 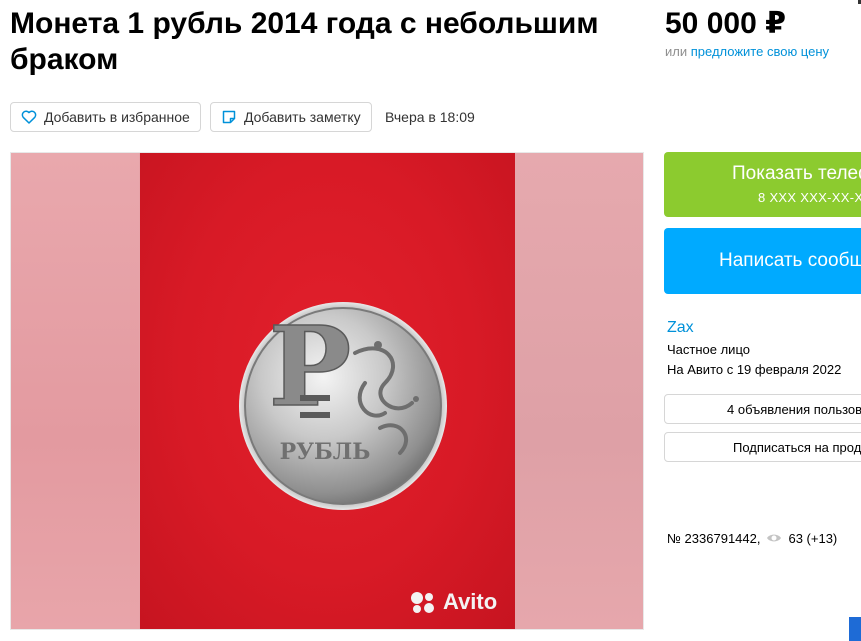 I want to click on seller-listings-button: 4 объявления пользователя, so click(x=762, y=409).